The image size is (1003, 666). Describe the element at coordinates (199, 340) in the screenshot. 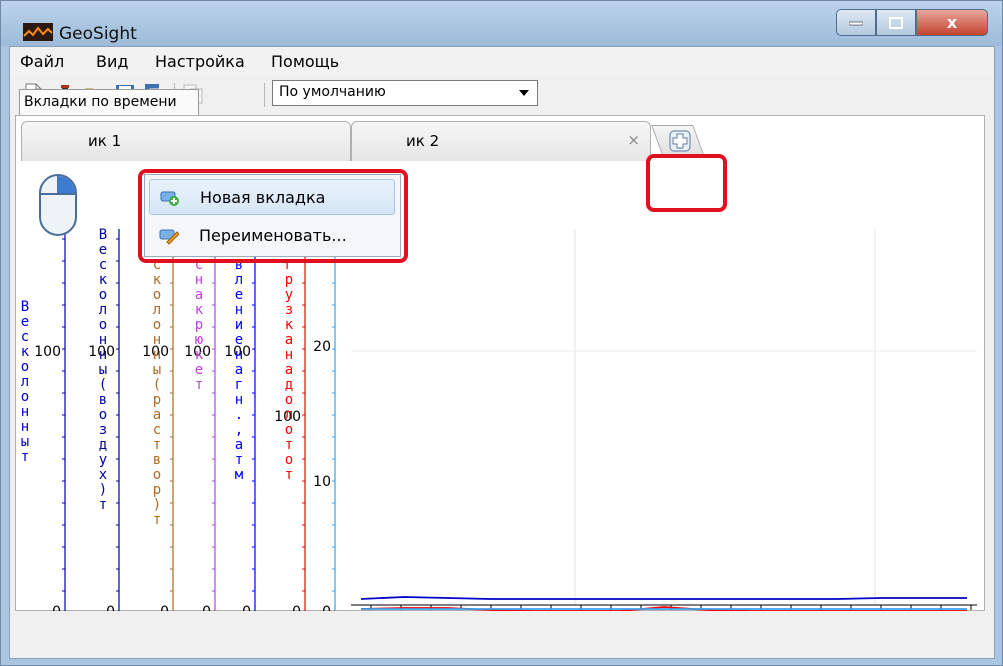

I see `y-axis-label-char: ю` at that location.